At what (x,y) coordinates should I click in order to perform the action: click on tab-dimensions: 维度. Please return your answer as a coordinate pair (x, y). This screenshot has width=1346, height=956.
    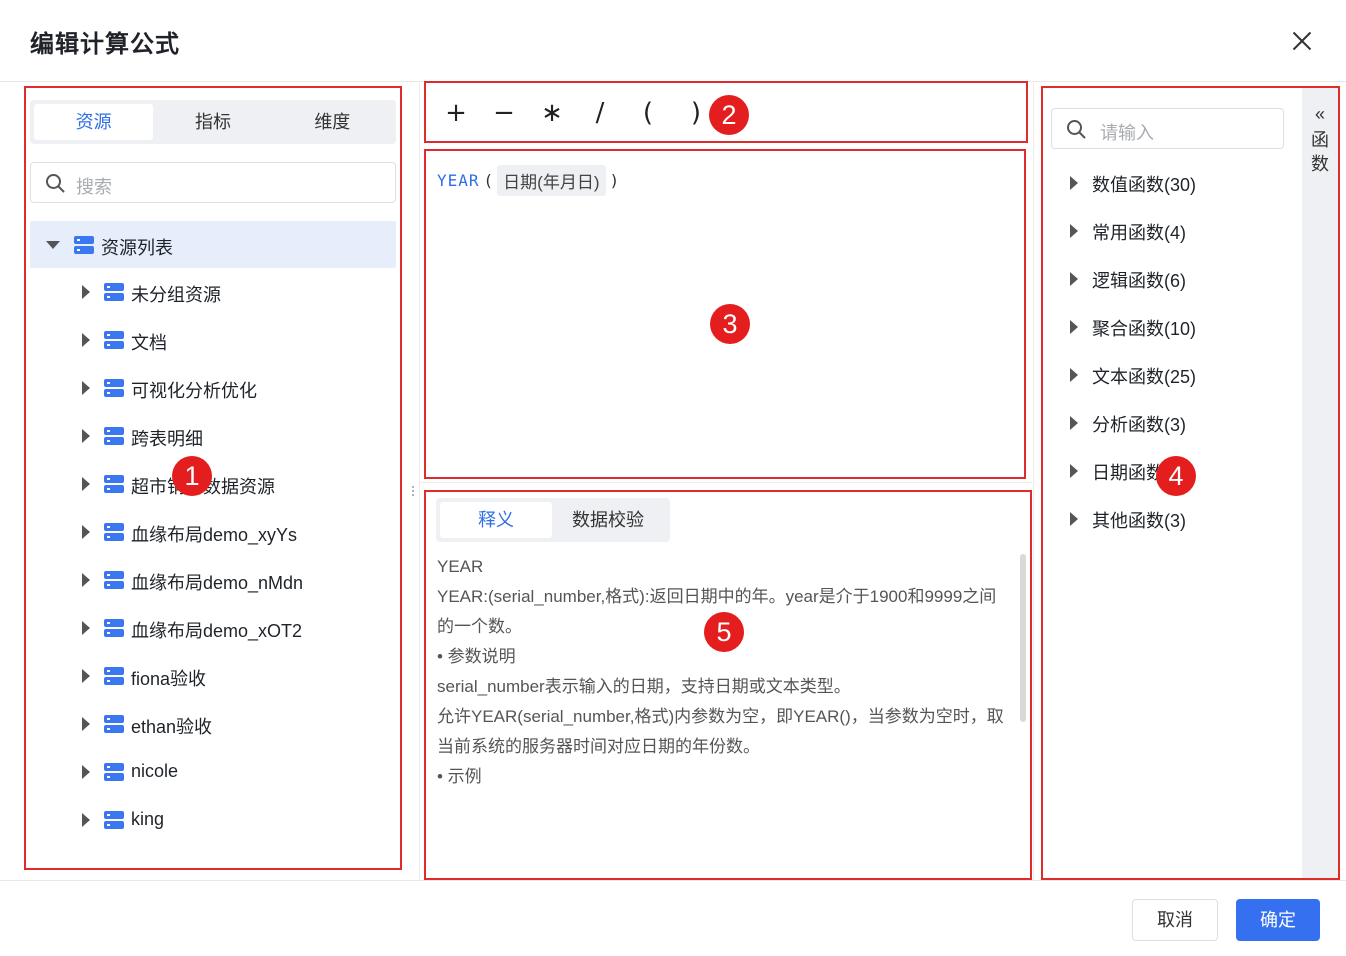
    Looking at the image, I should click on (332, 122).